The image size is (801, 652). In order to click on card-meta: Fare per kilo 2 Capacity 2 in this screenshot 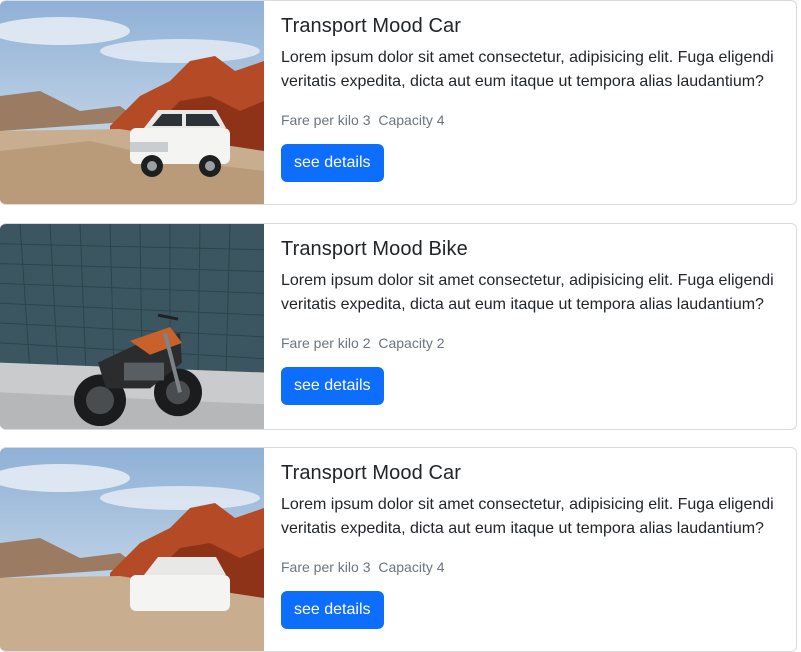, I will do `click(532, 343)`.